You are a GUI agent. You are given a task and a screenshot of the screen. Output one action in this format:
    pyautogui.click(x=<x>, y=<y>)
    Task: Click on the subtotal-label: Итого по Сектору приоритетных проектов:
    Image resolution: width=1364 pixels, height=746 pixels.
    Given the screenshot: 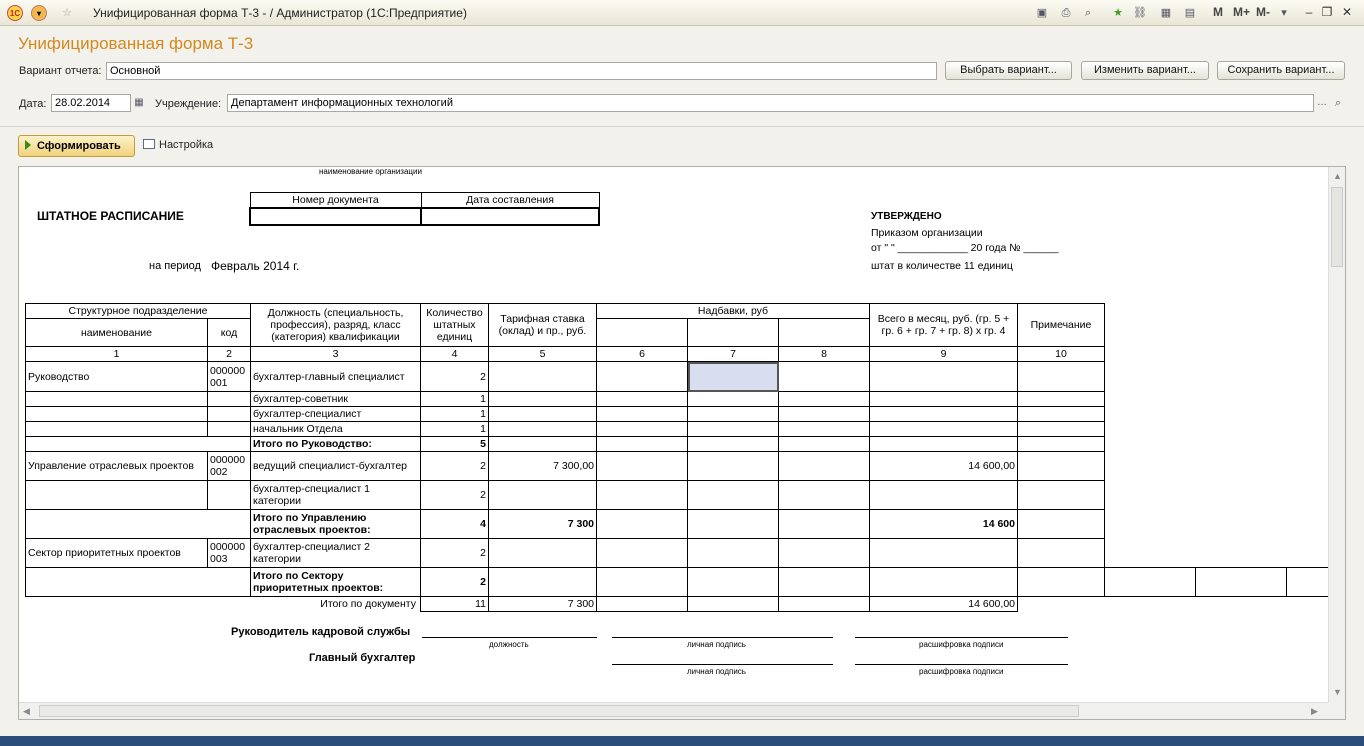 What is the action you would take?
    pyautogui.click(x=335, y=582)
    